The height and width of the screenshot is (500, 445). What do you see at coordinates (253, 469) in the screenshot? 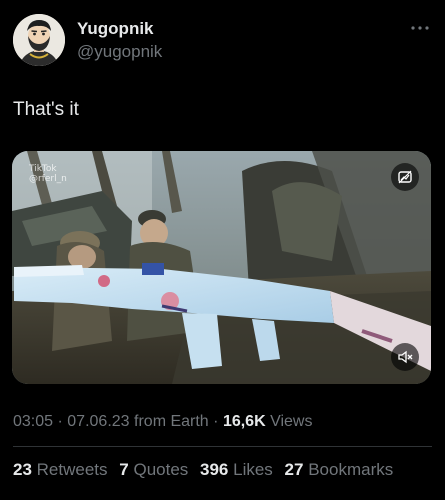
I see `likes-label: Likes` at bounding box center [253, 469].